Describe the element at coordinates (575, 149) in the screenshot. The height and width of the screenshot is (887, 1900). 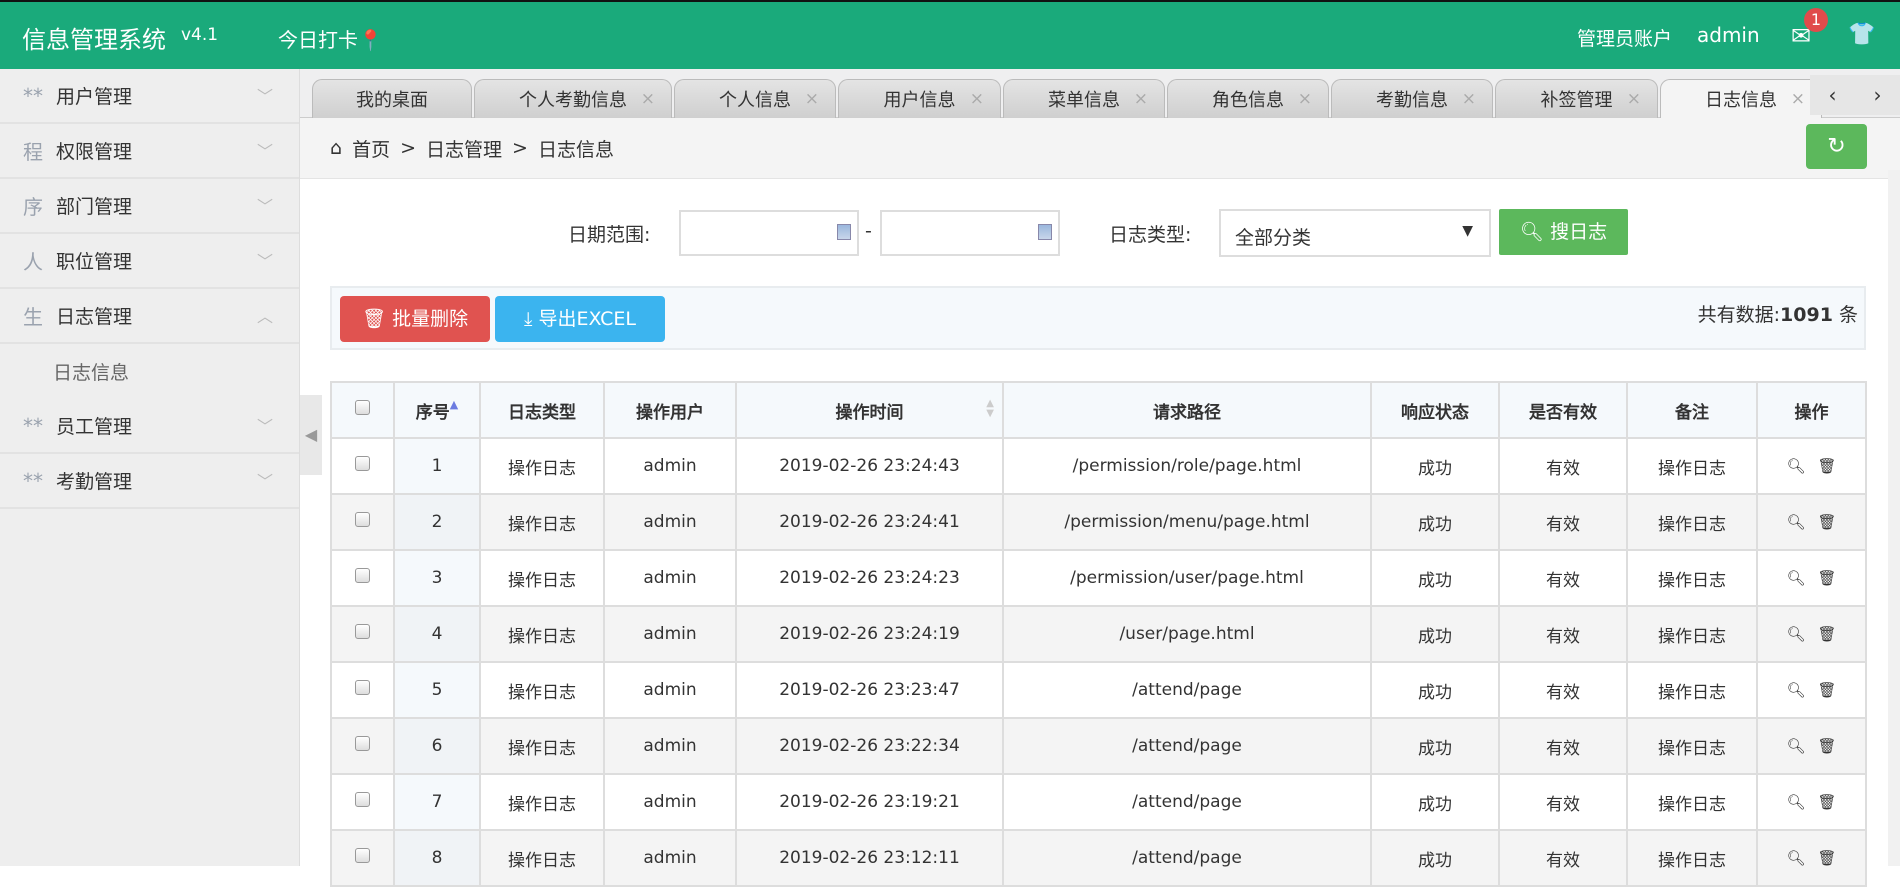
I see `breadcrumb-current: 日志信息` at that location.